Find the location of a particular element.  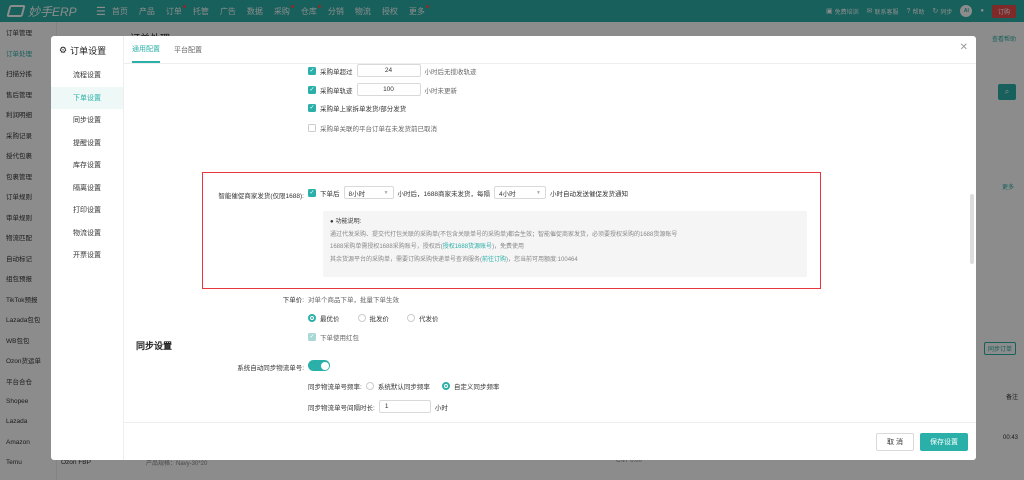

settings-nav-stock: 库存设置 is located at coordinates (87, 165).